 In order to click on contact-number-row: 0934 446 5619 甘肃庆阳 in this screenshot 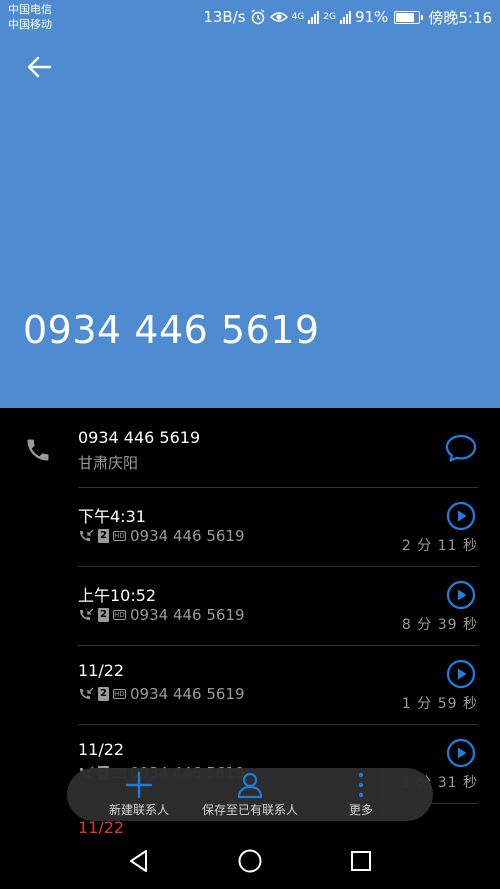, I will do `click(250, 448)`.